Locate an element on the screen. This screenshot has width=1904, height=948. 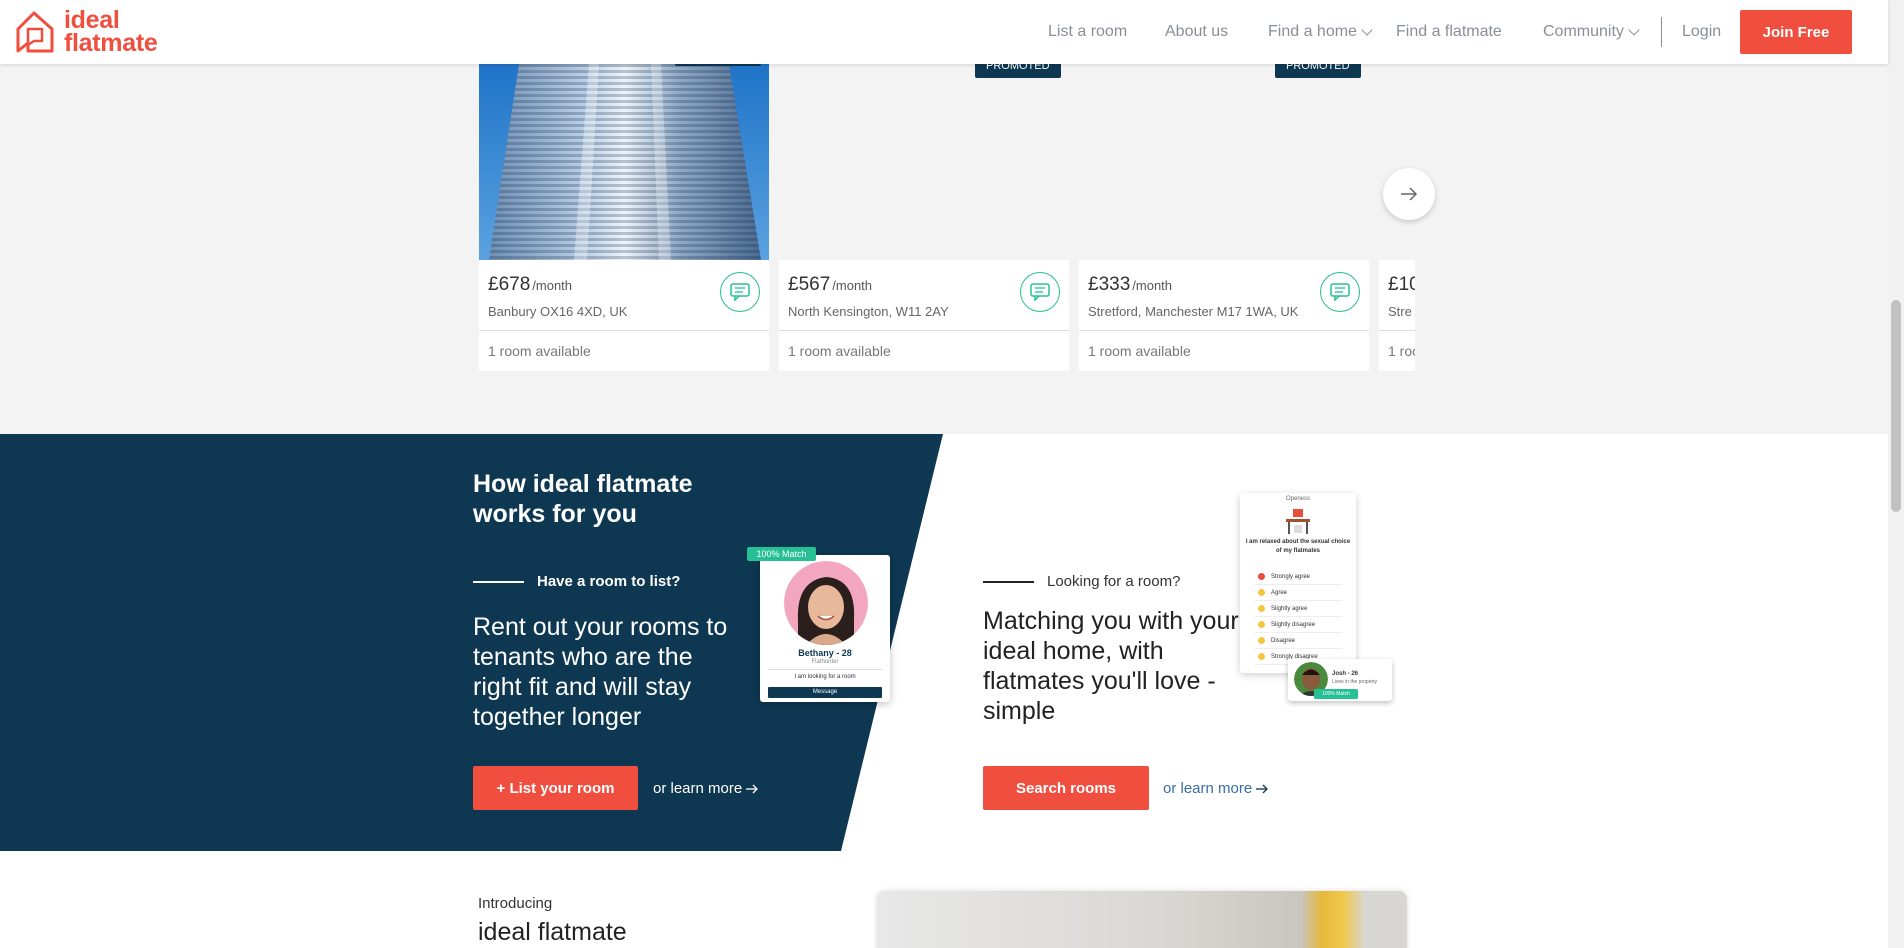
nav-find-home-label: Find a home is located at coordinates (1312, 31).